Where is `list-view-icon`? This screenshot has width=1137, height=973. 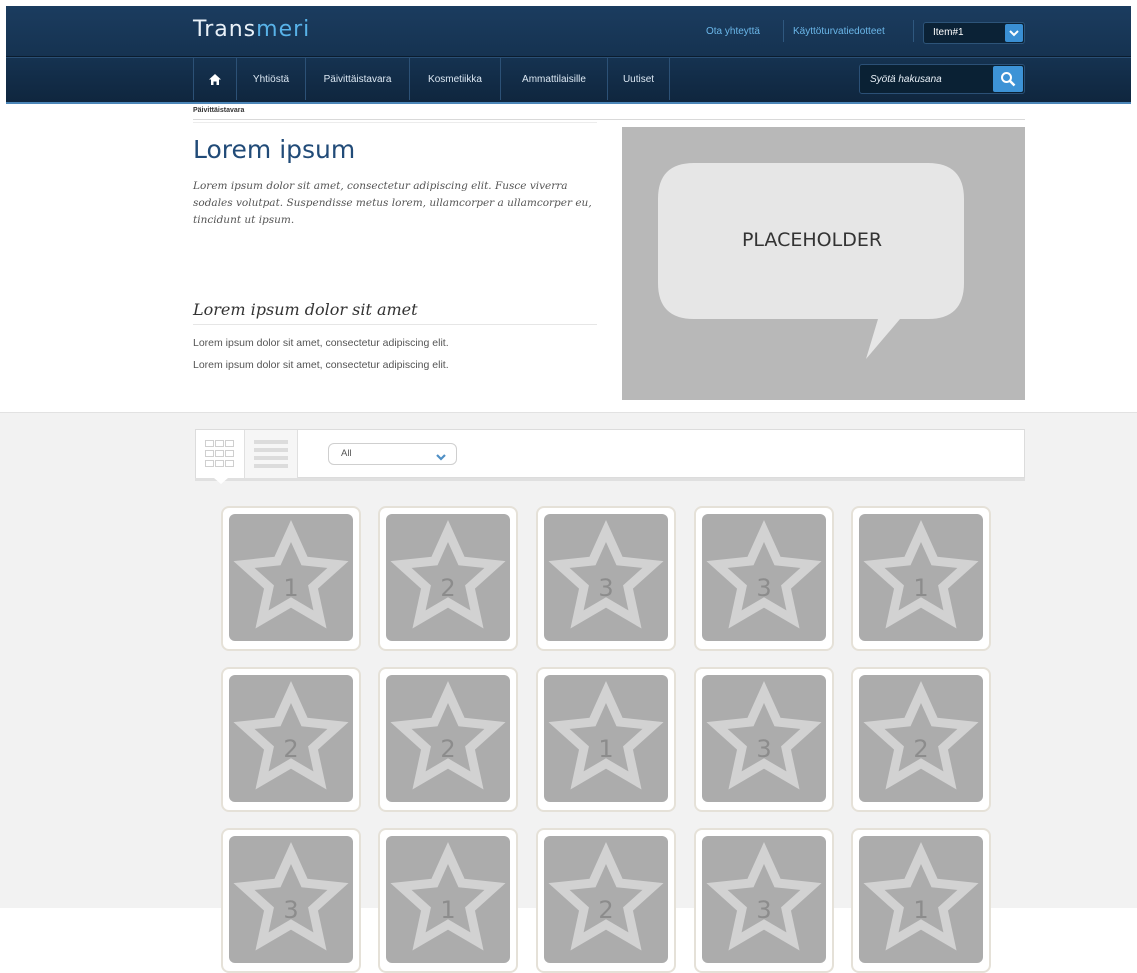 list-view-icon is located at coordinates (271, 454).